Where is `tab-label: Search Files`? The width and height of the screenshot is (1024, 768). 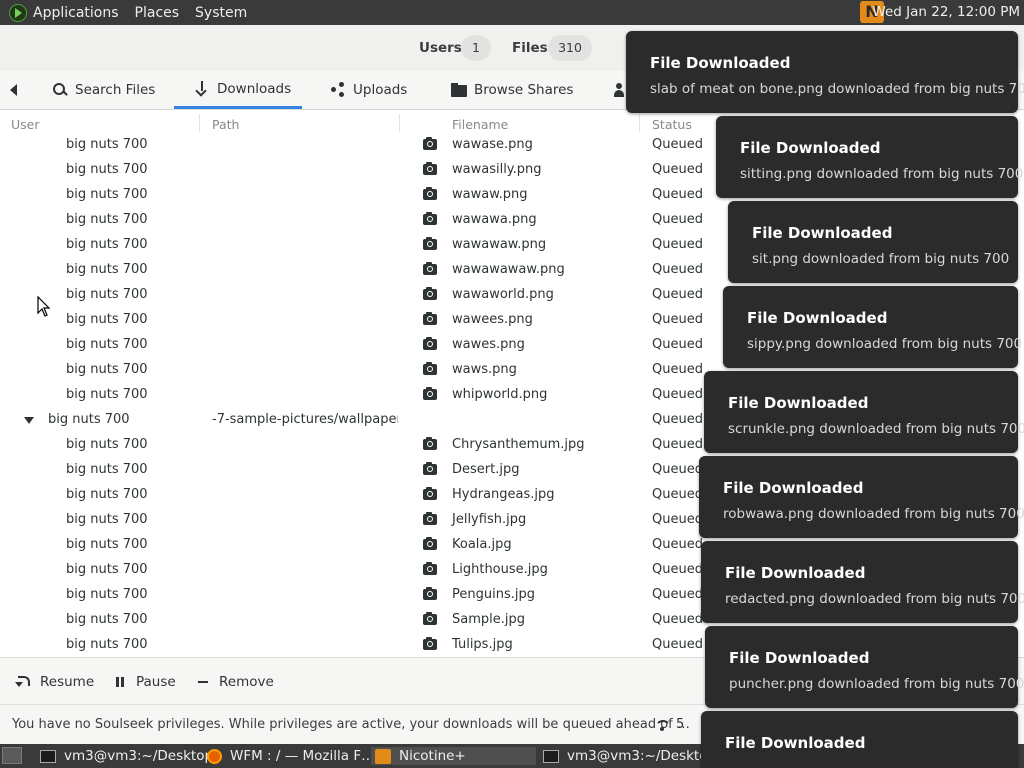
tab-label: Search Files is located at coordinates (115, 90).